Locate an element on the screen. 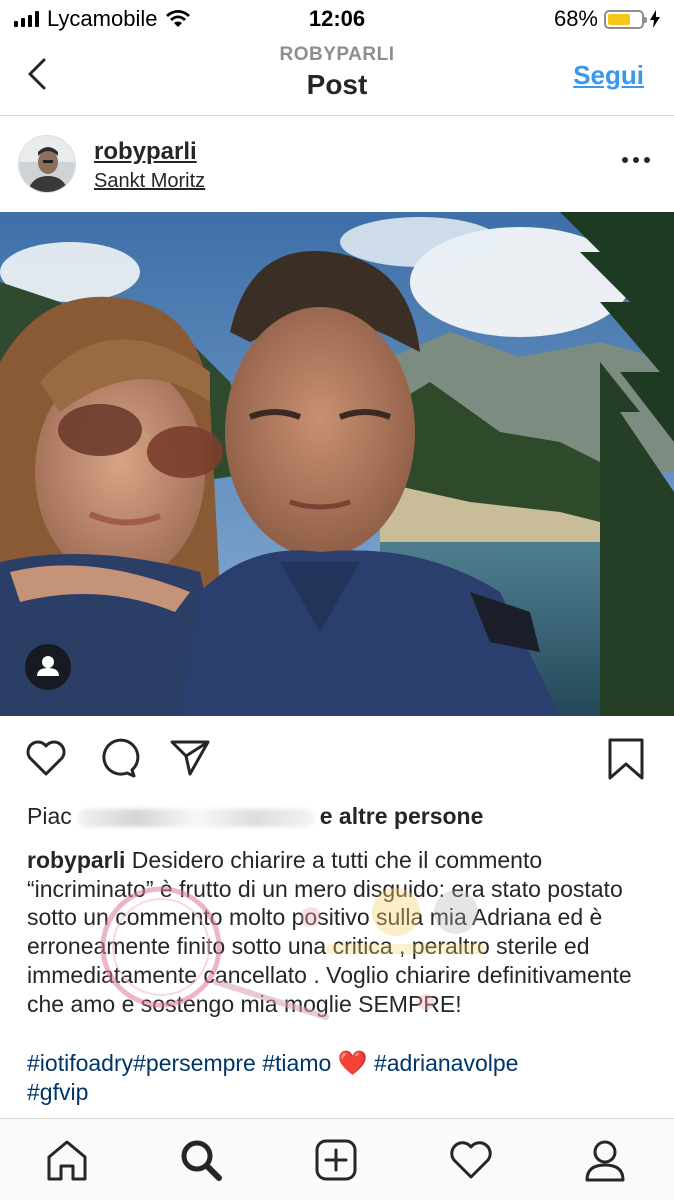  tab-new-post is located at coordinates (336, 1160).